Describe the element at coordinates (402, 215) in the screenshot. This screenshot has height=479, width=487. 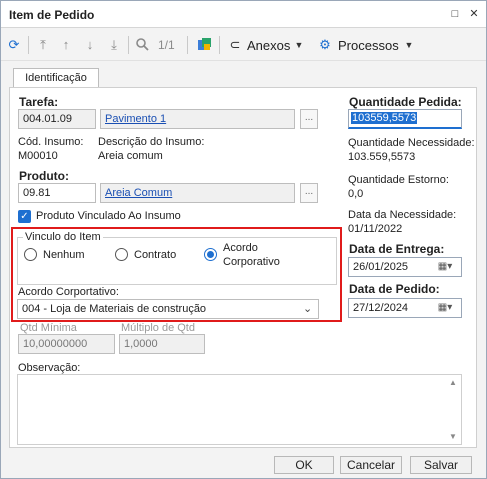
I see `data-necessidade-label: Data da Necessidade:` at that location.